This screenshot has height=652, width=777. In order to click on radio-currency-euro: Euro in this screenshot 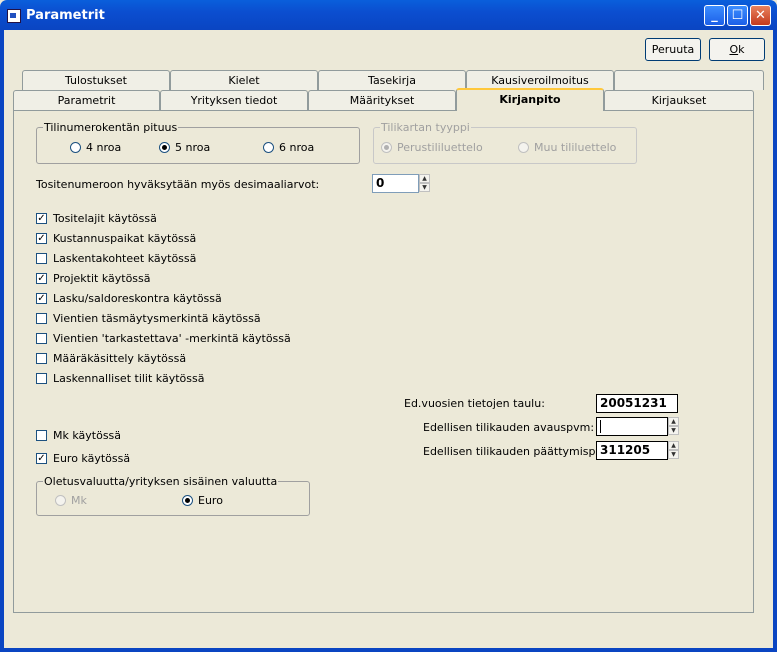, I will do `click(202, 500)`.